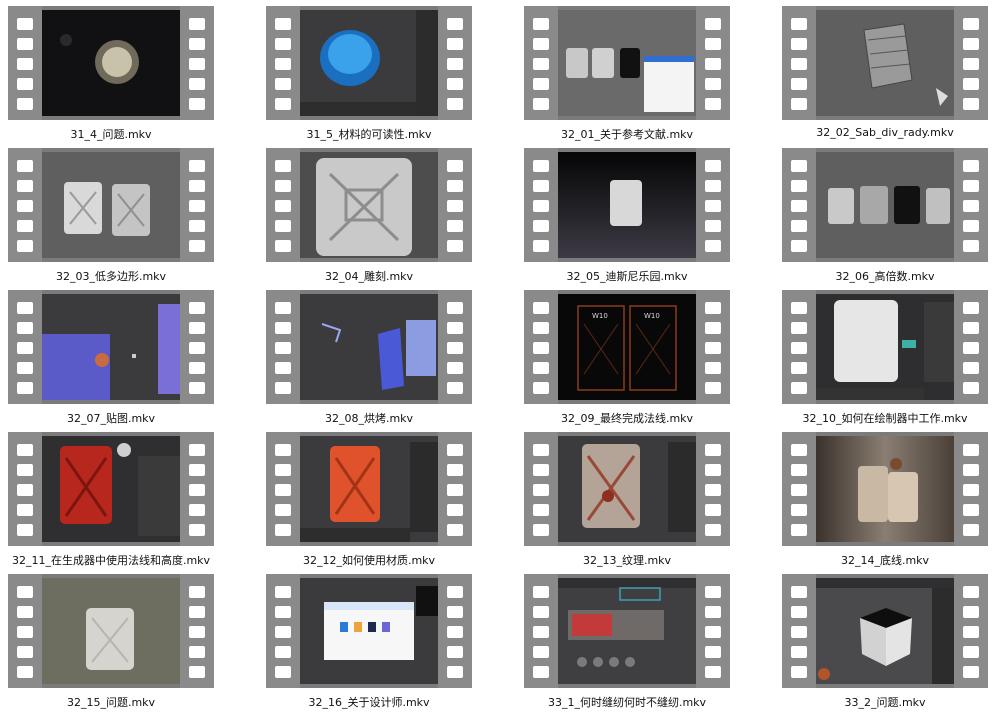 Image resolution: width=1000 pixels, height=716 pixels. What do you see at coordinates (627, 560) in the screenshot?
I see `file-name-label: 32_13_纹理.mkv` at bounding box center [627, 560].